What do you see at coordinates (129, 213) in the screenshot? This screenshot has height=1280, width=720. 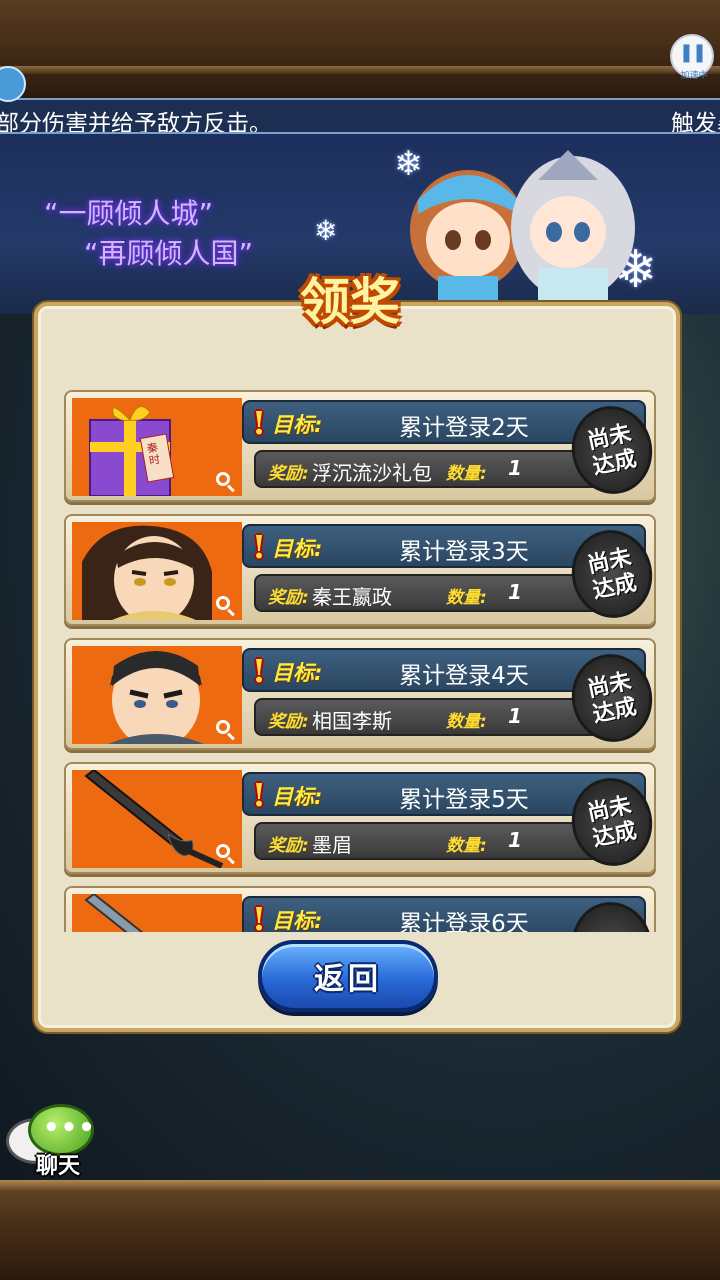 I see `banner-slogan-1: “一顾倾人城”` at bounding box center [129, 213].